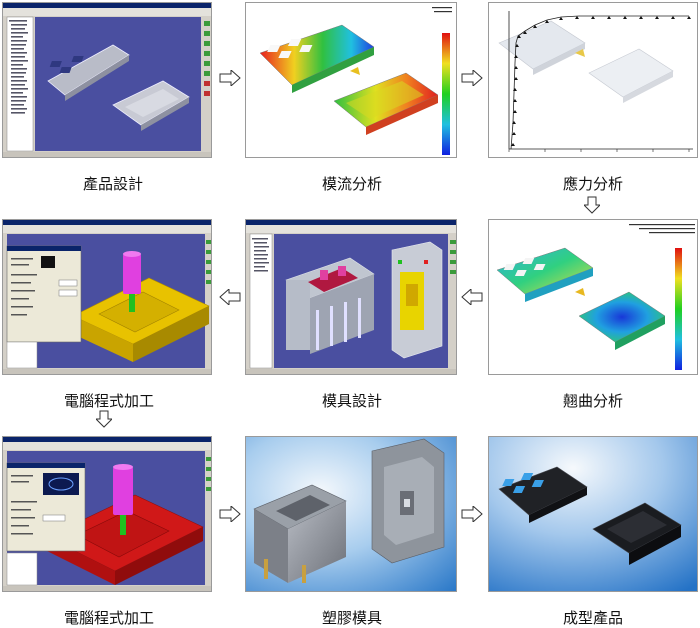 The width and height of the screenshot is (700, 628). I want to click on step-caption-stress: 應力分析, so click(592, 184).